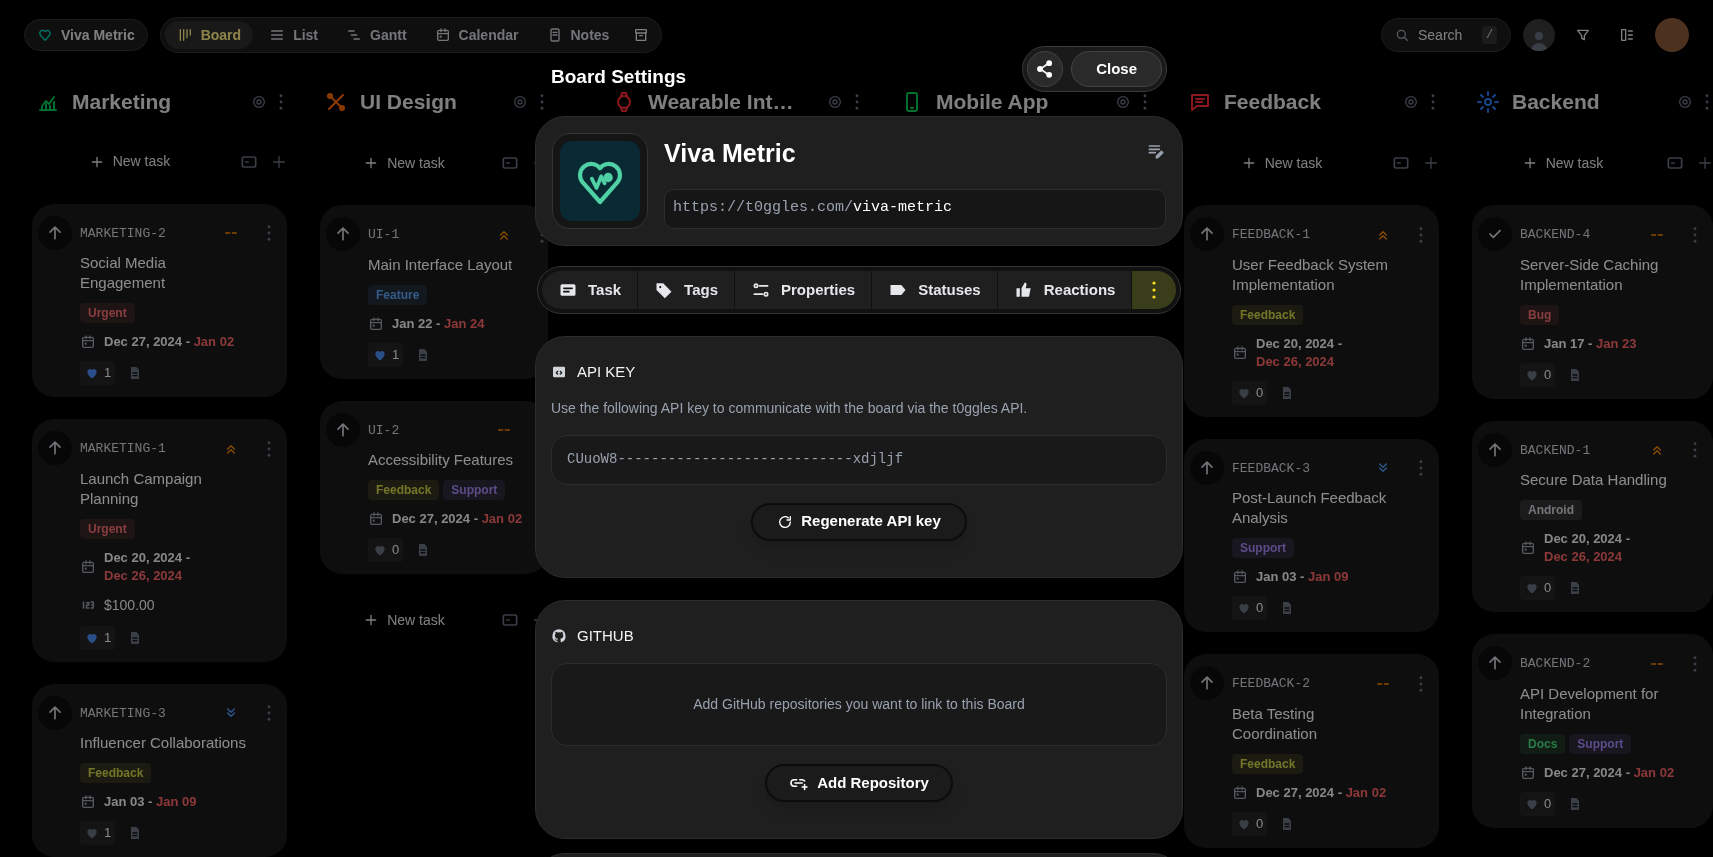  What do you see at coordinates (790, 408) in the screenshot?
I see `section-description: Use the following API key to communicate with the board via the t0ggles API.` at bounding box center [790, 408].